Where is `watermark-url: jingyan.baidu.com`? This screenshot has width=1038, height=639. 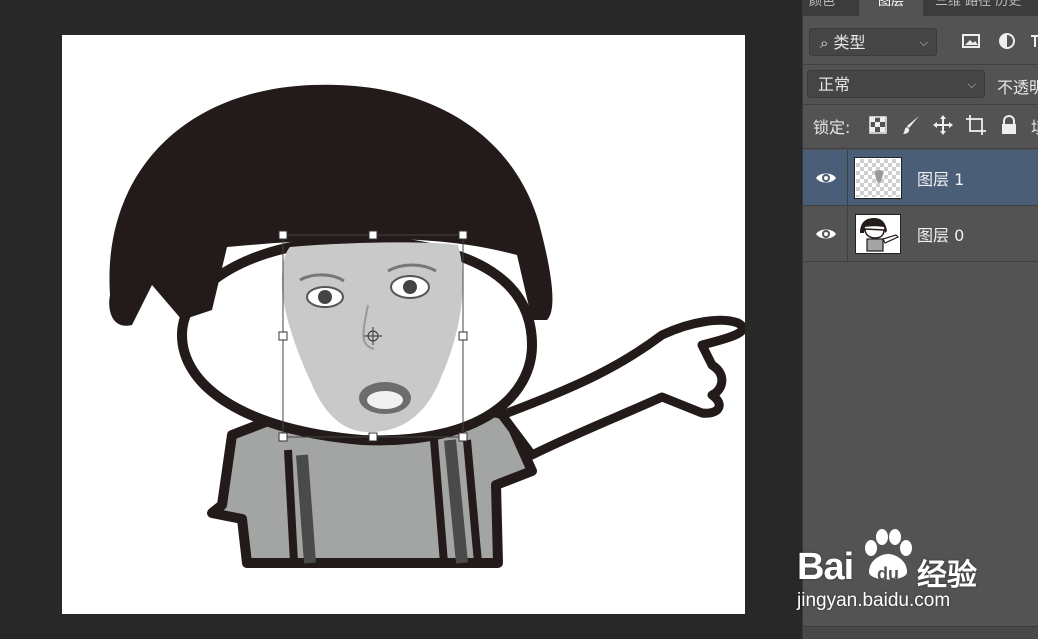
watermark-url: jingyan.baidu.com is located at coordinates (874, 600).